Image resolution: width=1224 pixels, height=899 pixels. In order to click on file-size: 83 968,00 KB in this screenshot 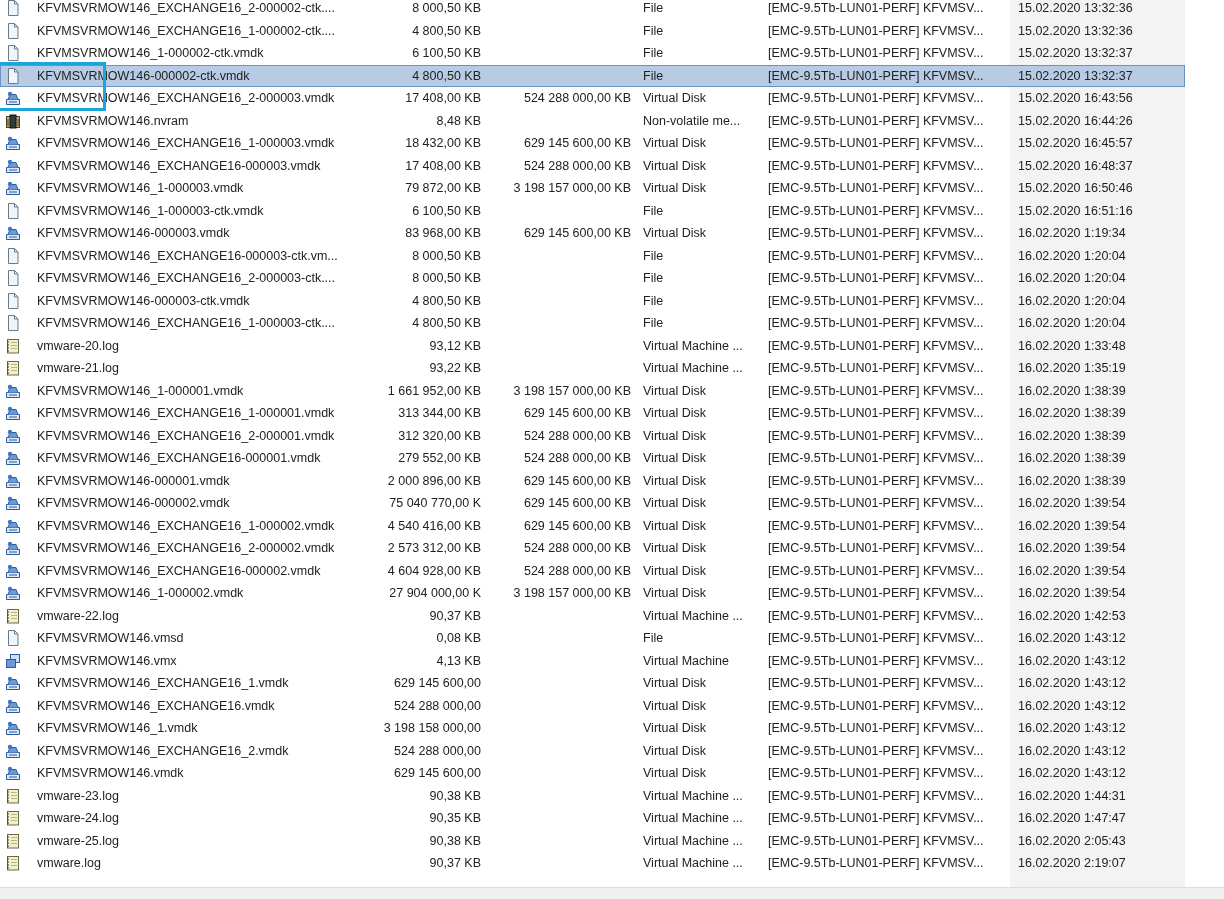, I will do `click(442, 233)`.